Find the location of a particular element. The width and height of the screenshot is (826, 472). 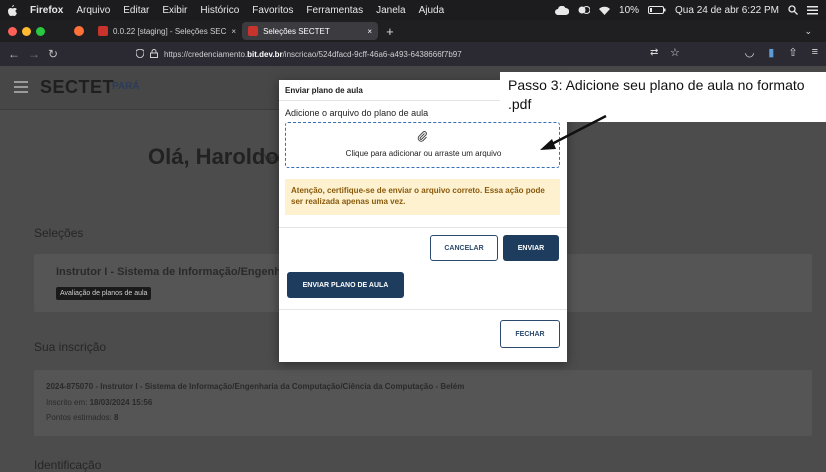

menu-janela: Janela is located at coordinates (390, 10).